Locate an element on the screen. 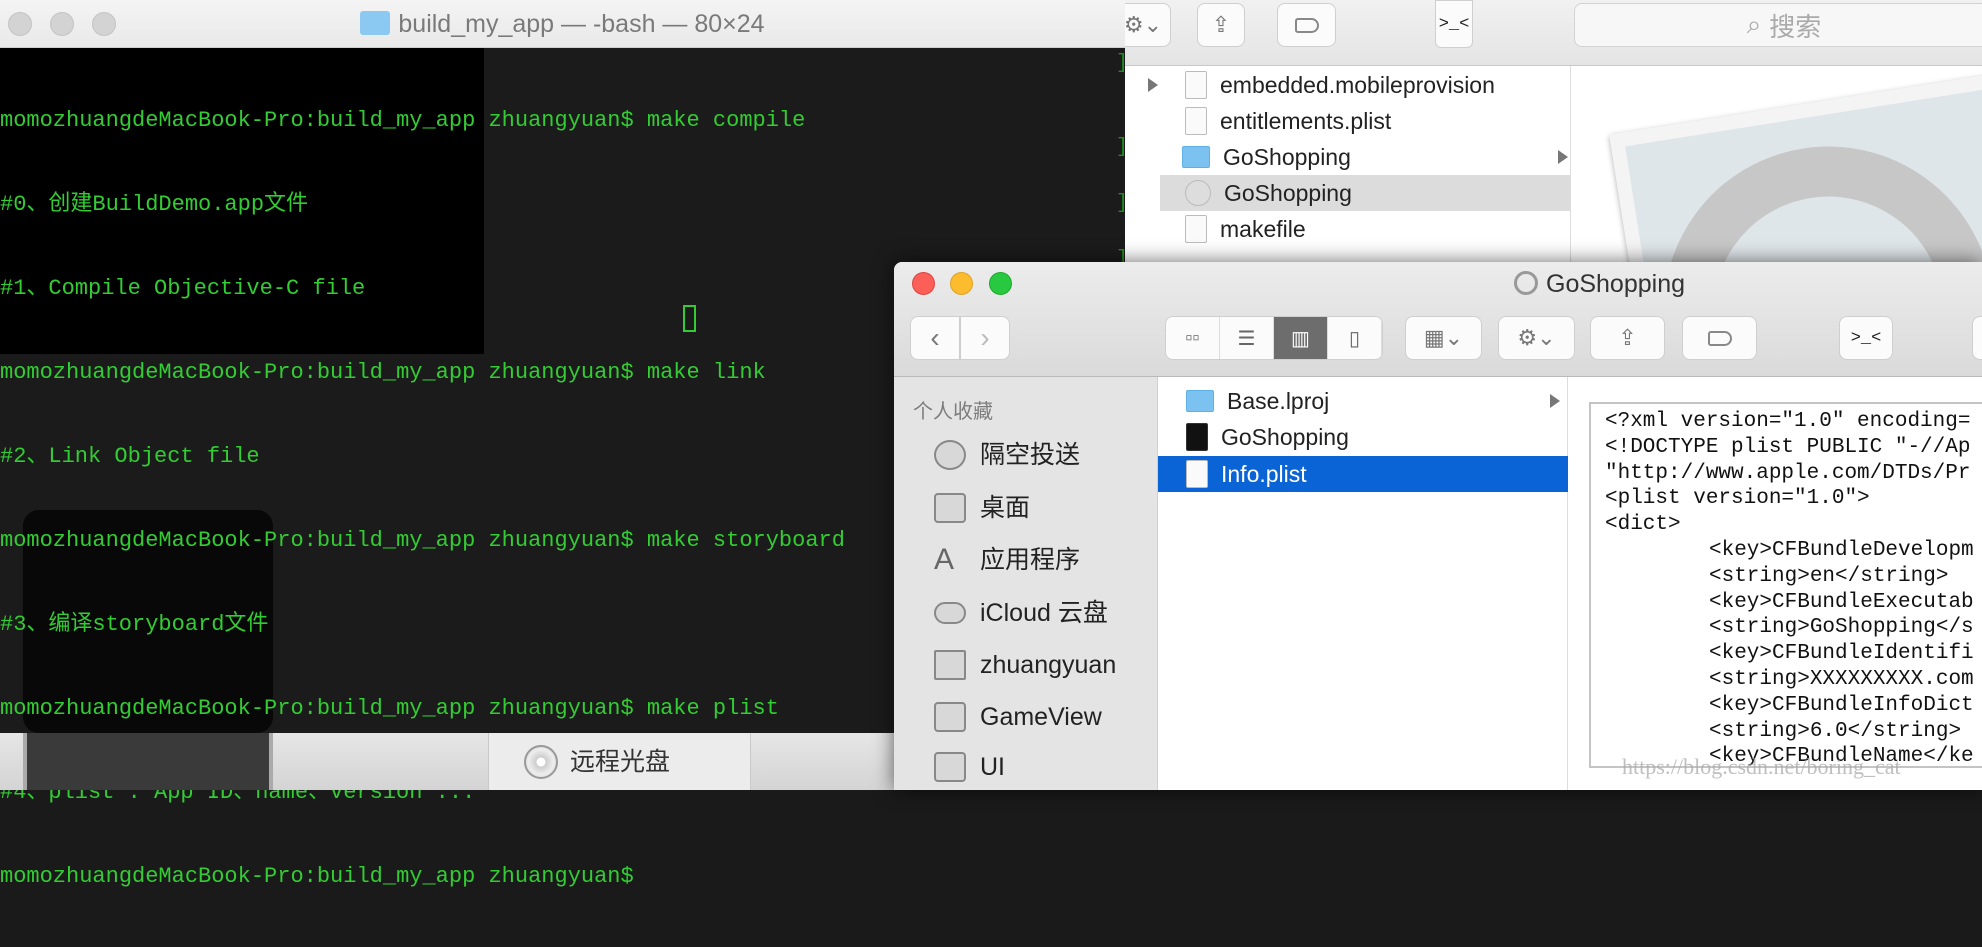 The image size is (1982, 947). terminal-title-text: build_my_app — -bash — 80×24 is located at coordinates (581, 24).